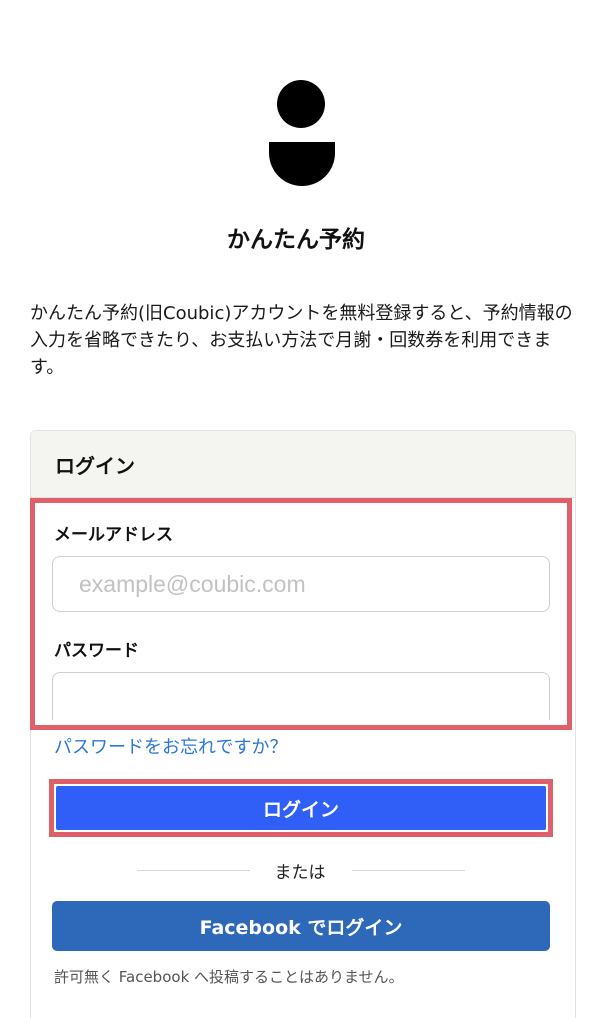 Image resolution: width=592 pixels, height=1018 pixels. What do you see at coordinates (301, 696) in the screenshot?
I see `password-field` at bounding box center [301, 696].